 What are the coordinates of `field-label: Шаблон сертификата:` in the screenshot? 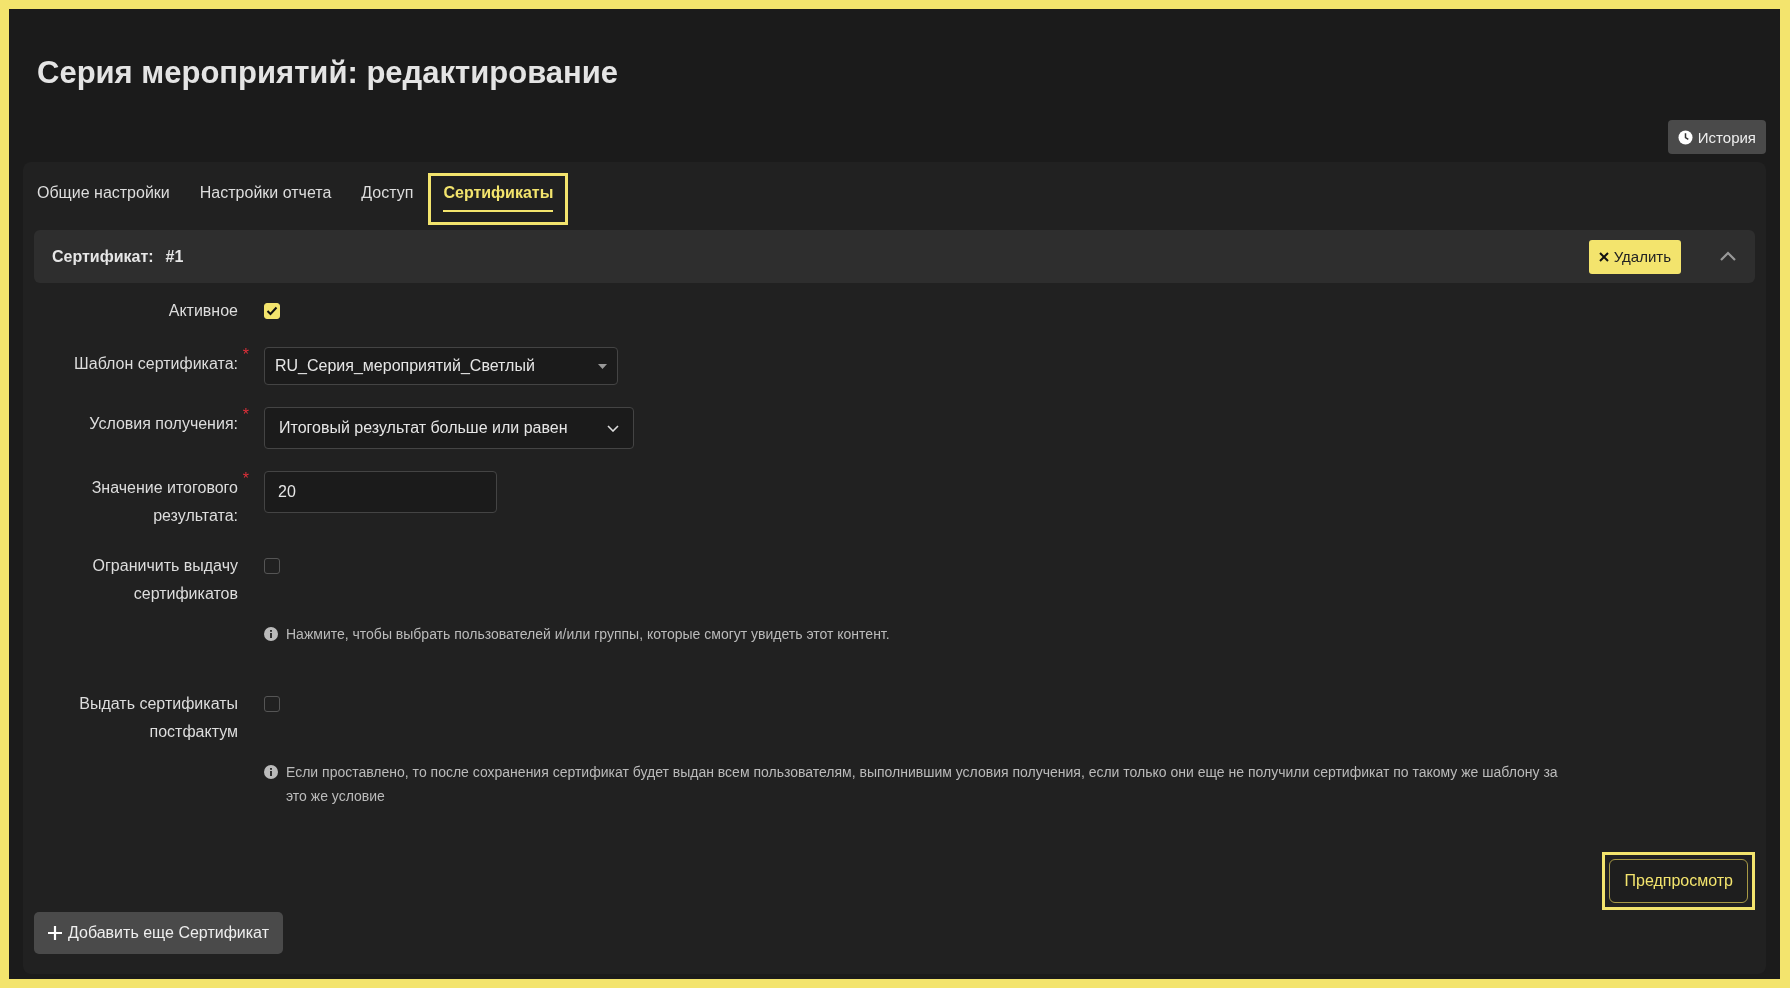 It's located at (156, 363).